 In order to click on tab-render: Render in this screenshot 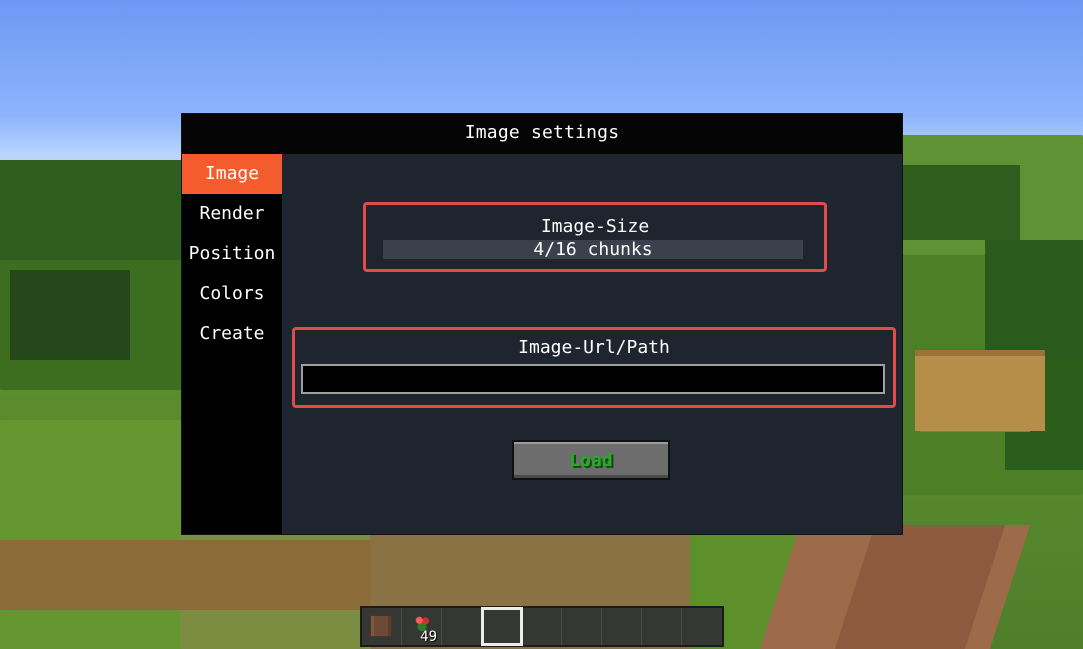, I will do `click(232, 214)`.